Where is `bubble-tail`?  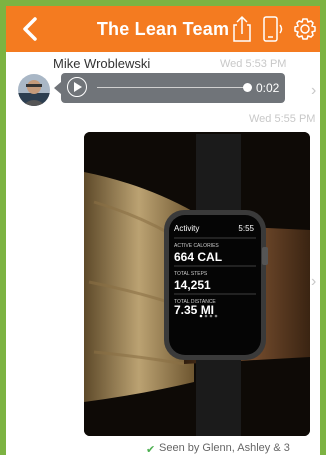 bubble-tail is located at coordinates (57, 88).